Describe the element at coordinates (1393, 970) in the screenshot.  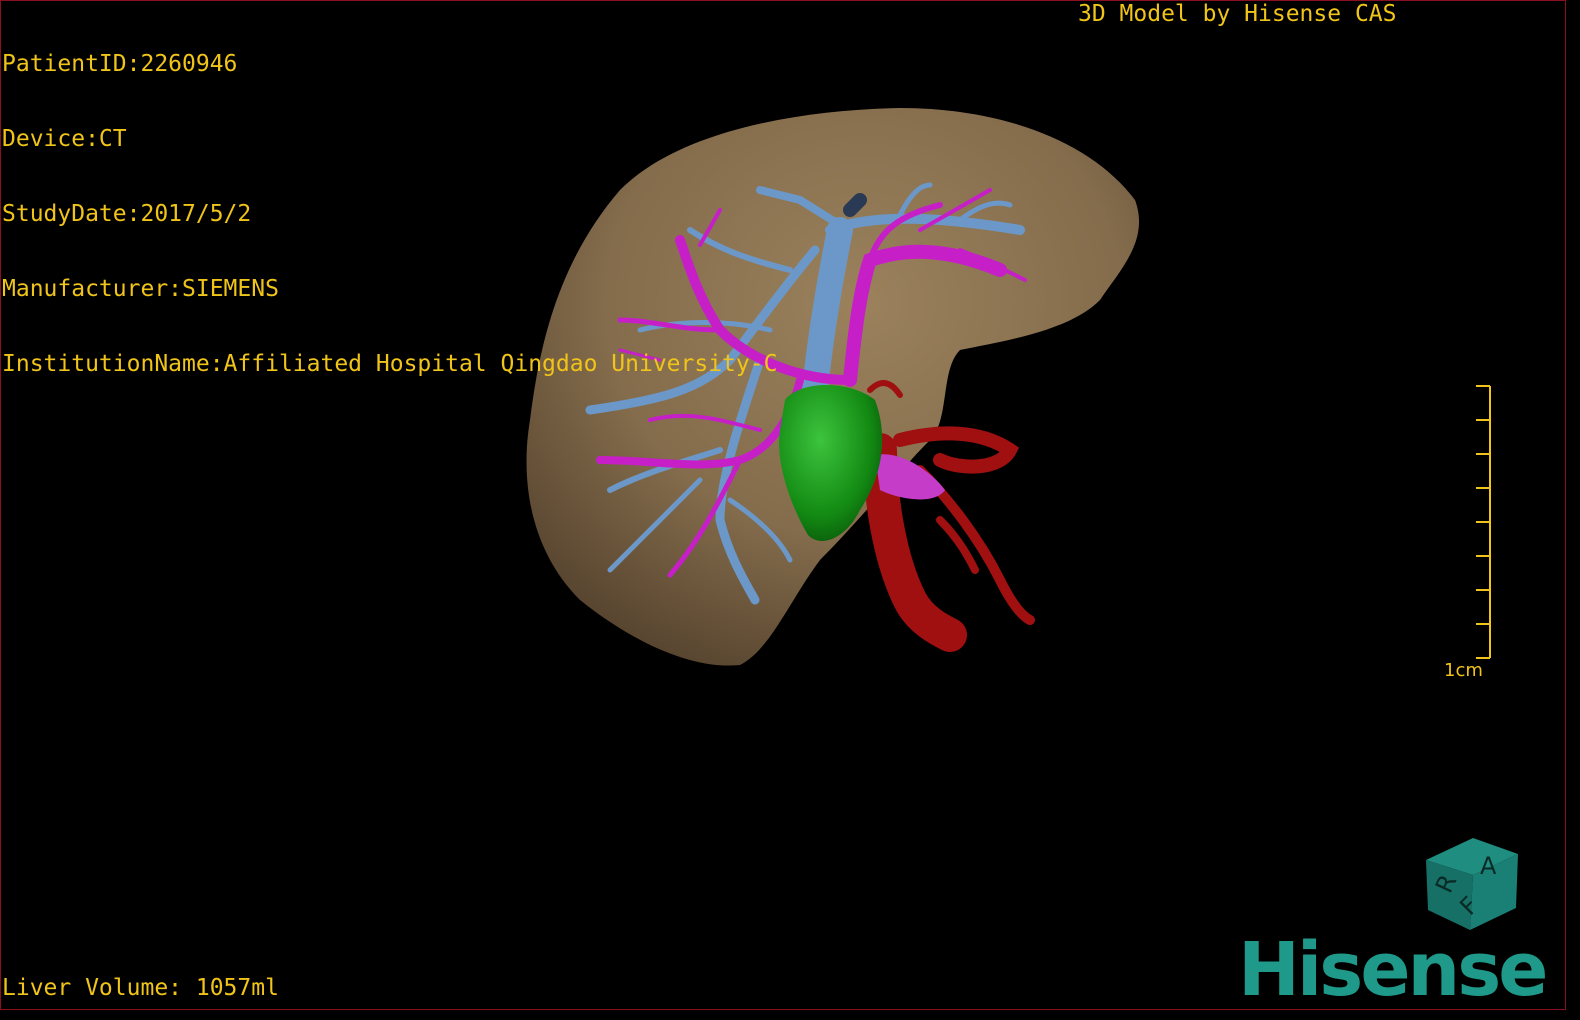
I see `hisense-logo: Hisense` at that location.